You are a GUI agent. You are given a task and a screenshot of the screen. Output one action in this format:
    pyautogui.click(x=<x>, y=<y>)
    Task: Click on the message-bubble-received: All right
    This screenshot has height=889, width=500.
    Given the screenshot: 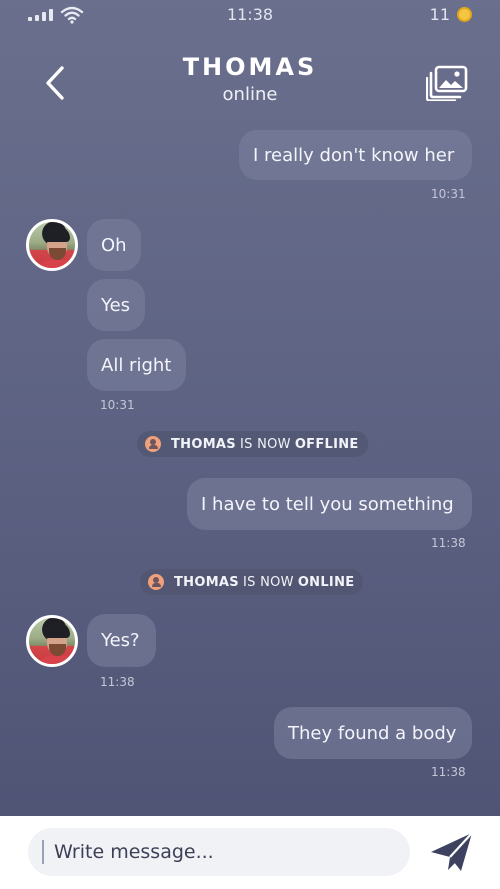 What is the action you would take?
    pyautogui.click(x=136, y=365)
    